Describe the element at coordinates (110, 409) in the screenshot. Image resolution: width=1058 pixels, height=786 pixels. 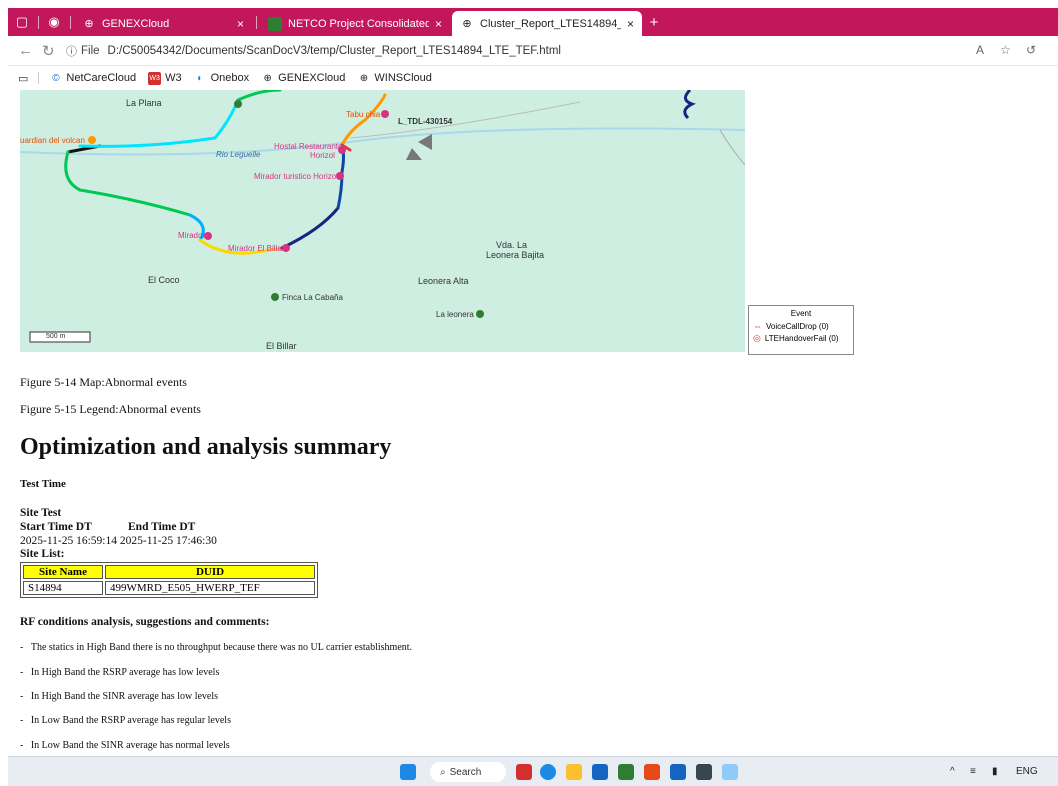
I see `figure-caption: Figure 5-15 Legend:Abnormal events` at that location.